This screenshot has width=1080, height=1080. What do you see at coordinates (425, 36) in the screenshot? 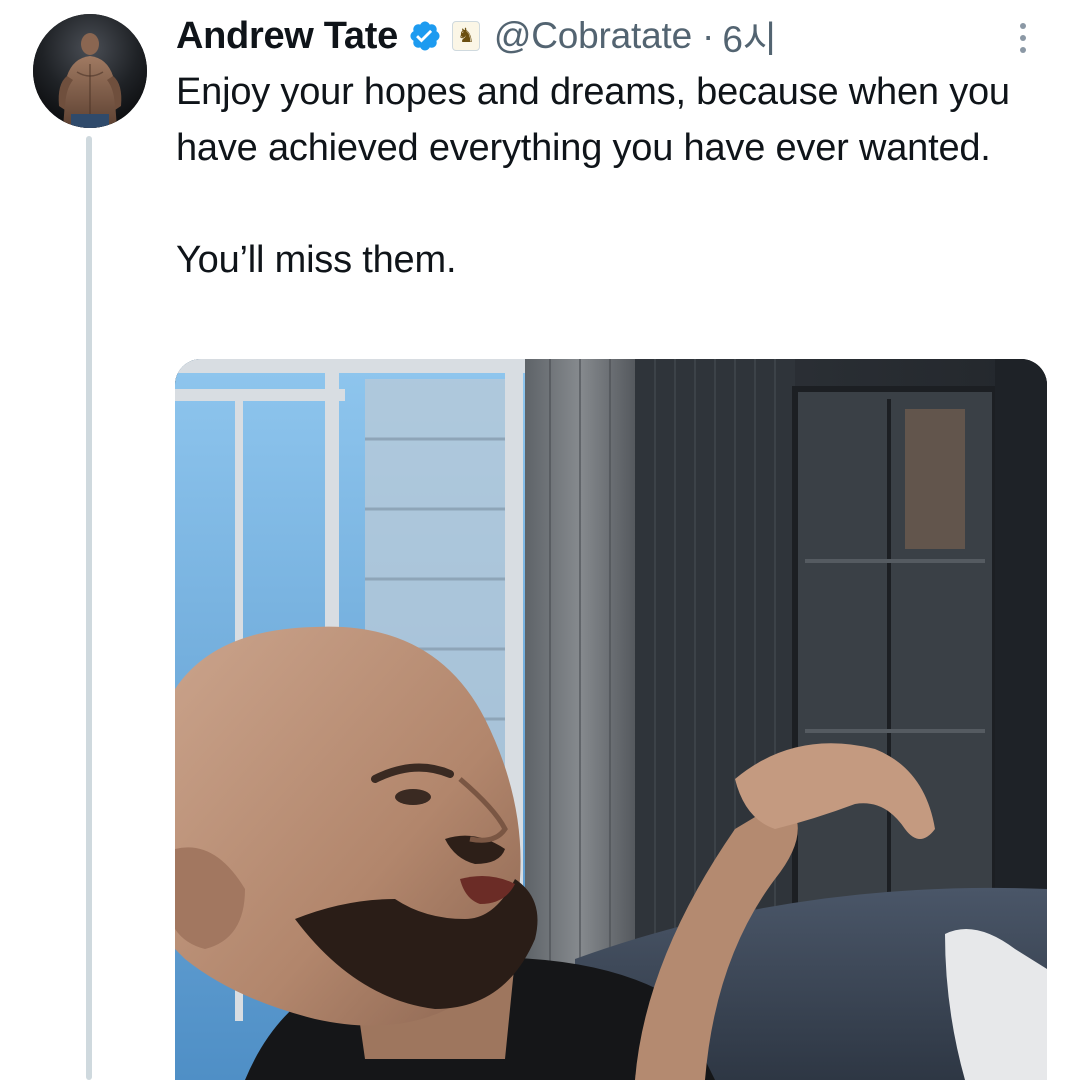
I see `verified-badge-icon` at bounding box center [425, 36].